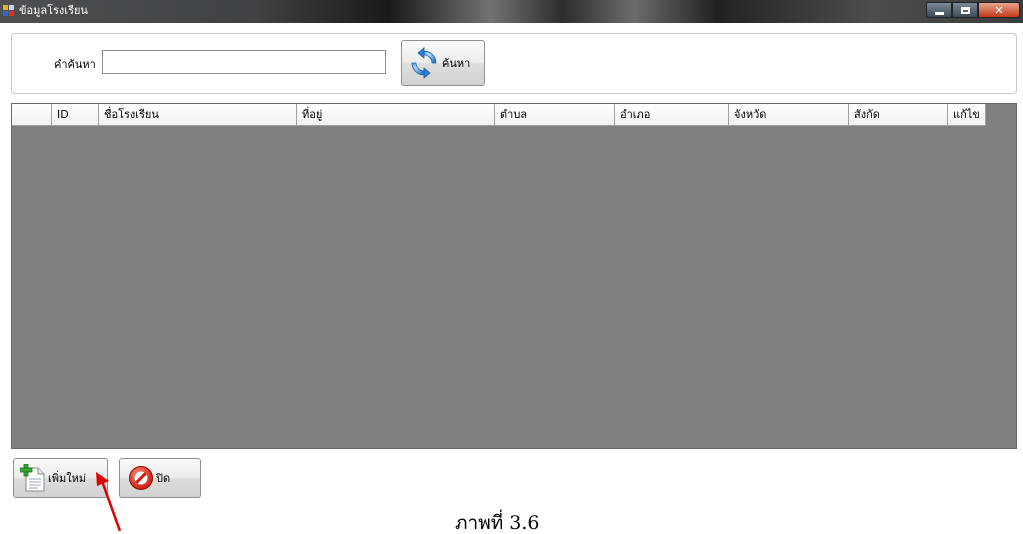 The width and height of the screenshot is (1023, 534). What do you see at coordinates (898, 115) in the screenshot?
I see `column-header-affiliation: สังกัด` at bounding box center [898, 115].